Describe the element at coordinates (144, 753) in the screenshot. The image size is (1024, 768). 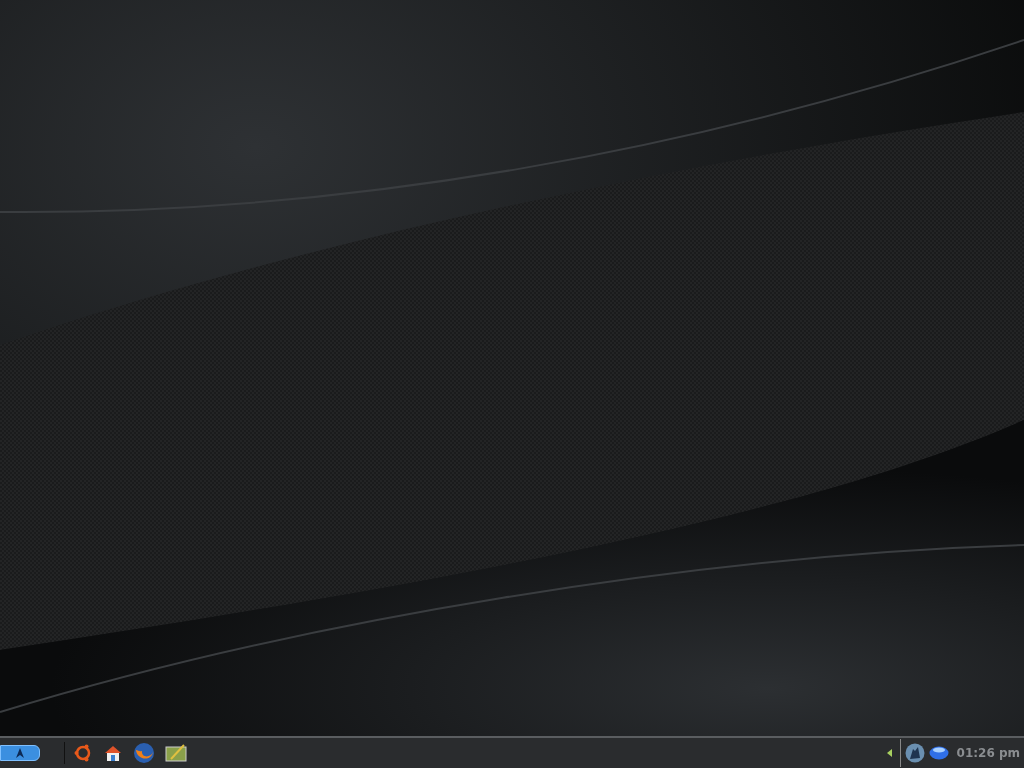
I see `browser-icon` at that location.